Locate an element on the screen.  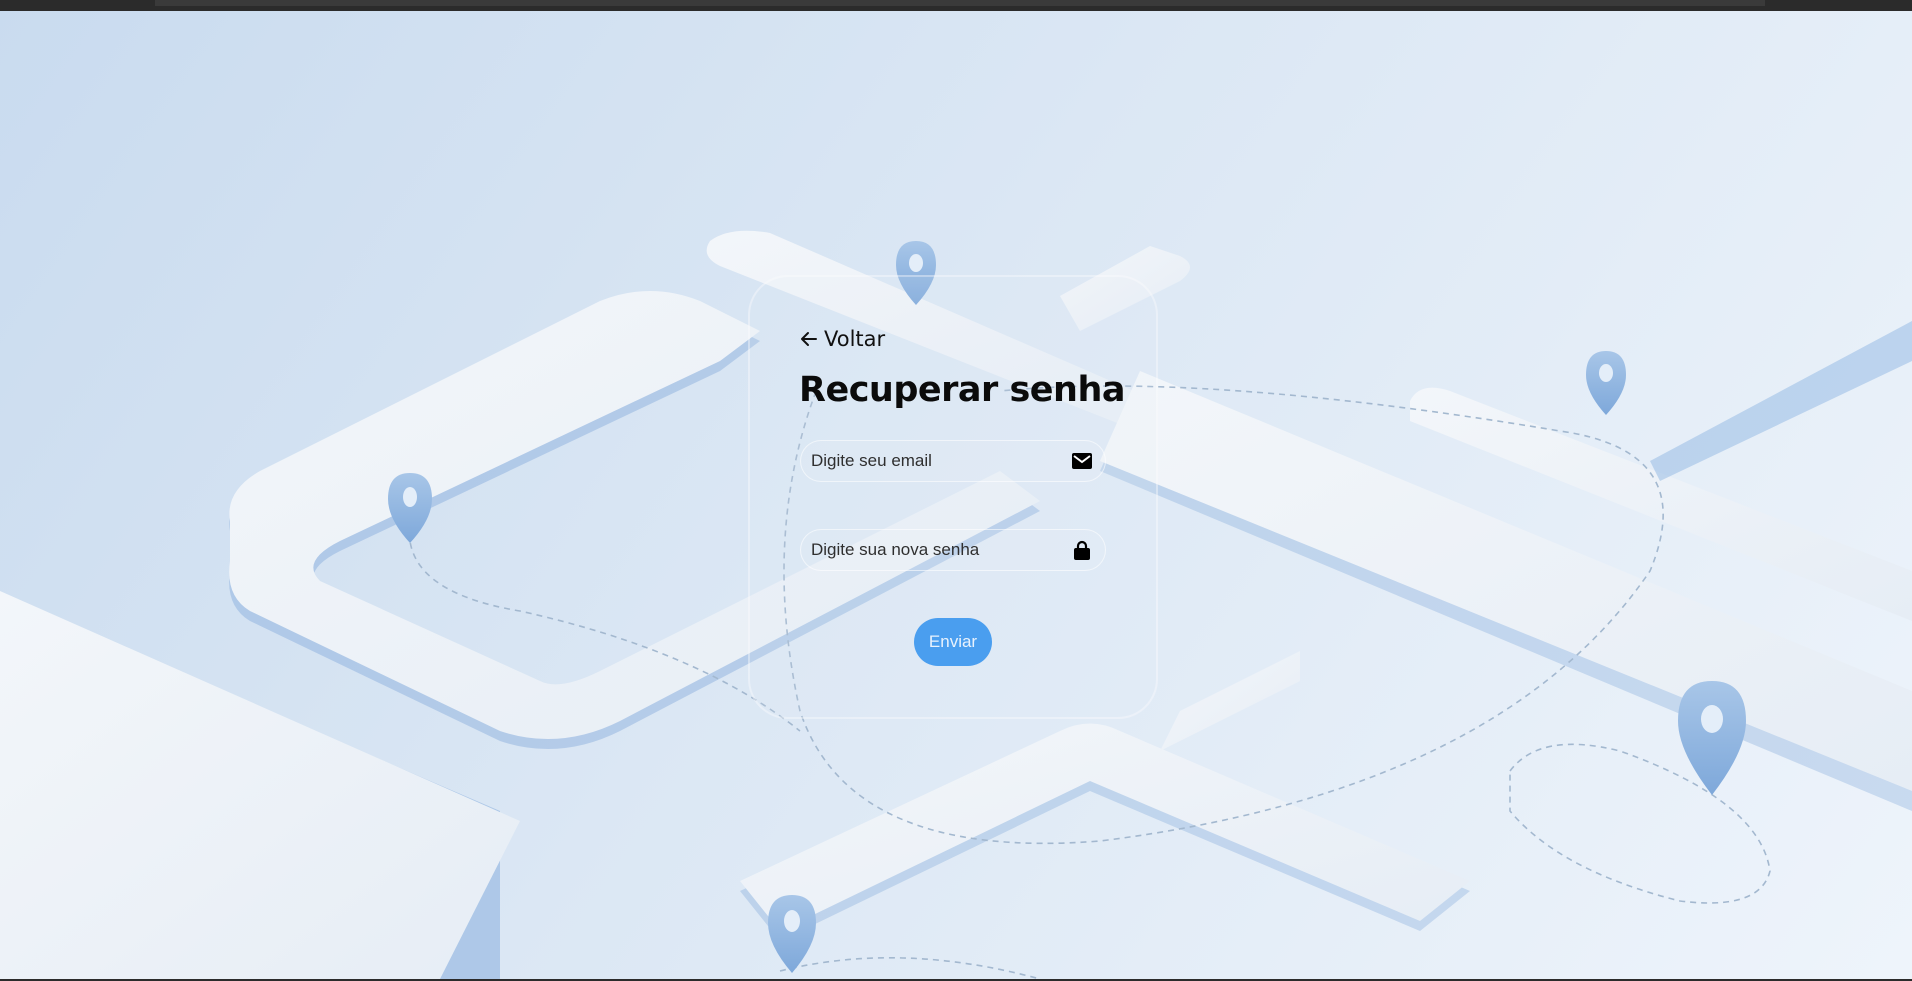
new-password-field-wrapper is located at coordinates (953, 550).